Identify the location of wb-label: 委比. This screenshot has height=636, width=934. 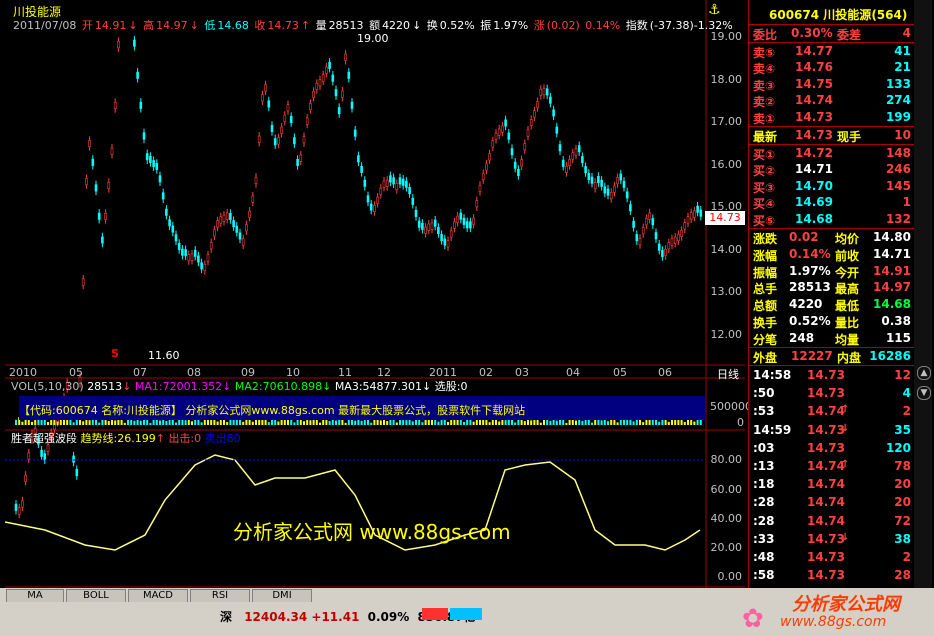
(765, 35).